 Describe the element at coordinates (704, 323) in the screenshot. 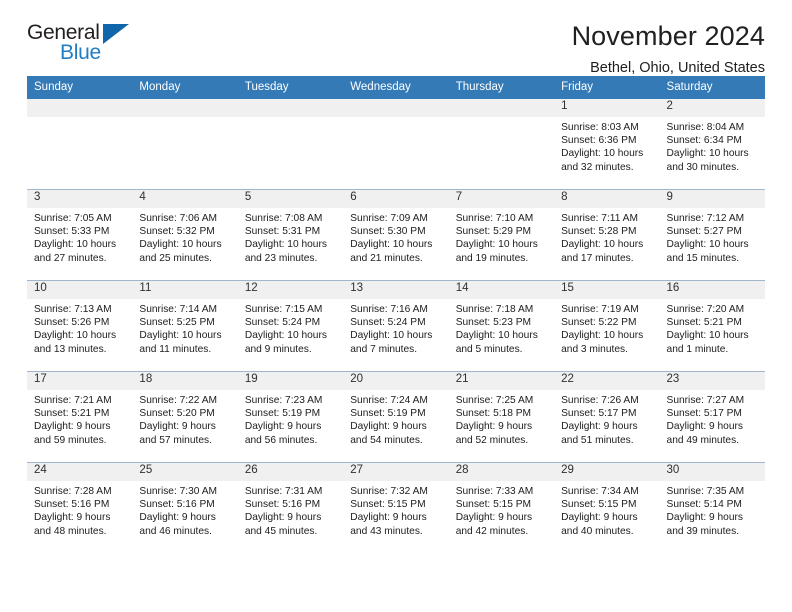

I see `sunset-text: Sunset: 5:21 PM` at that location.